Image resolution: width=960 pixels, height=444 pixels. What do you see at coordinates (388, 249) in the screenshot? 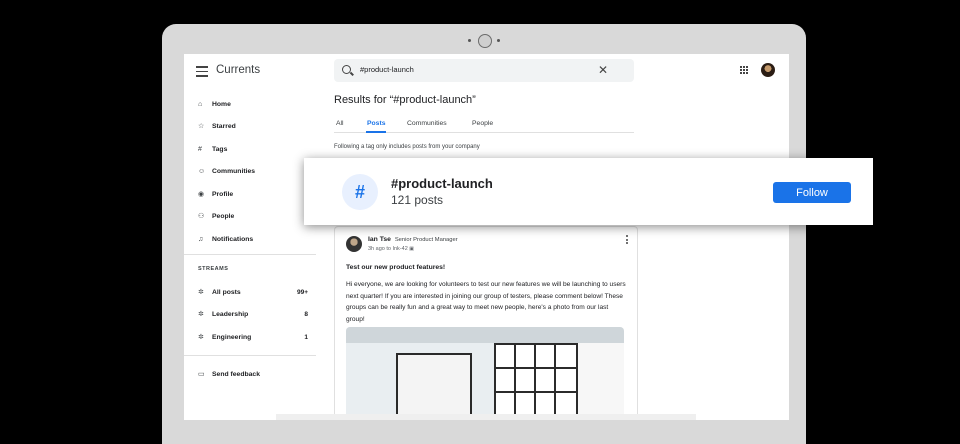
I see `post-meta-text: 3h ago to Ink-42` at bounding box center [388, 249].